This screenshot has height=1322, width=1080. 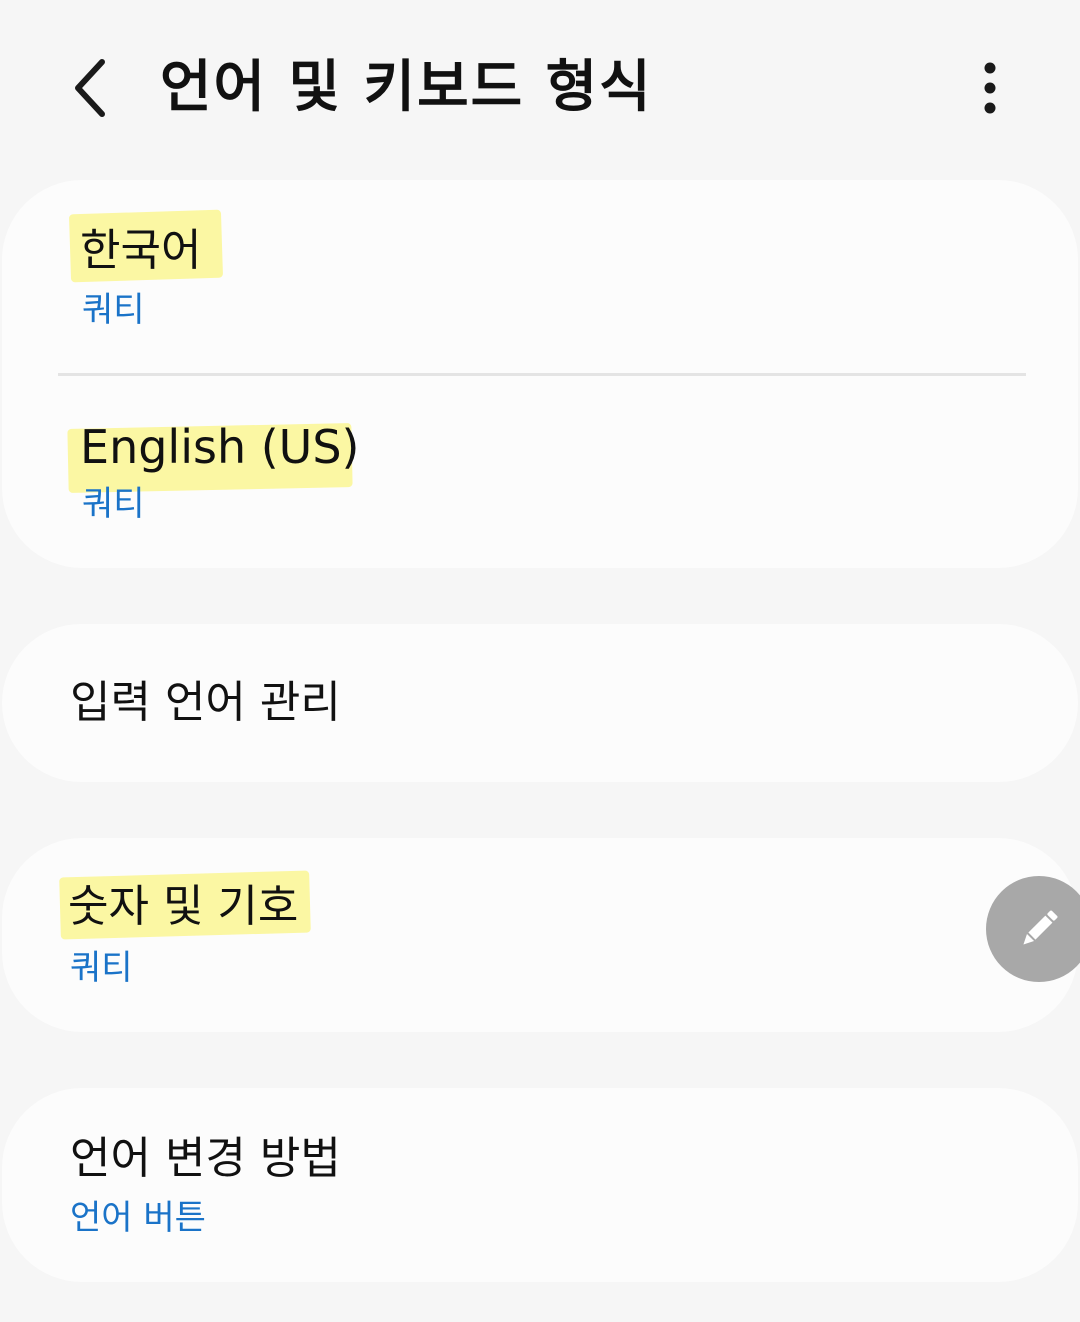 I want to click on numbers-symbols-item: 숫자 및 기호 쿼티, so click(x=540, y=935).